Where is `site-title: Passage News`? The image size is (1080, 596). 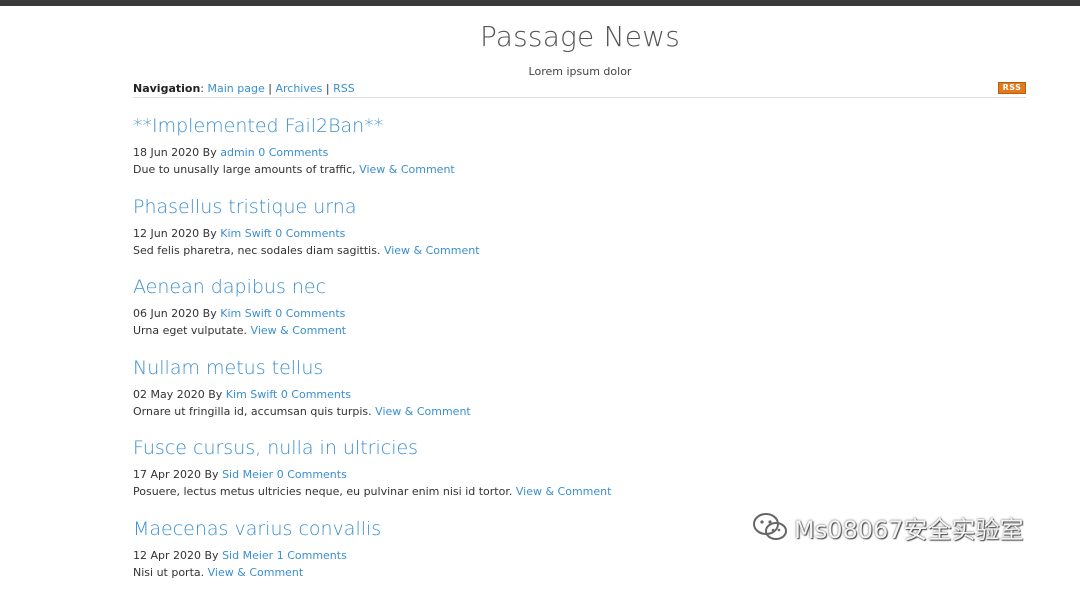
site-title: Passage News is located at coordinates (540, 36).